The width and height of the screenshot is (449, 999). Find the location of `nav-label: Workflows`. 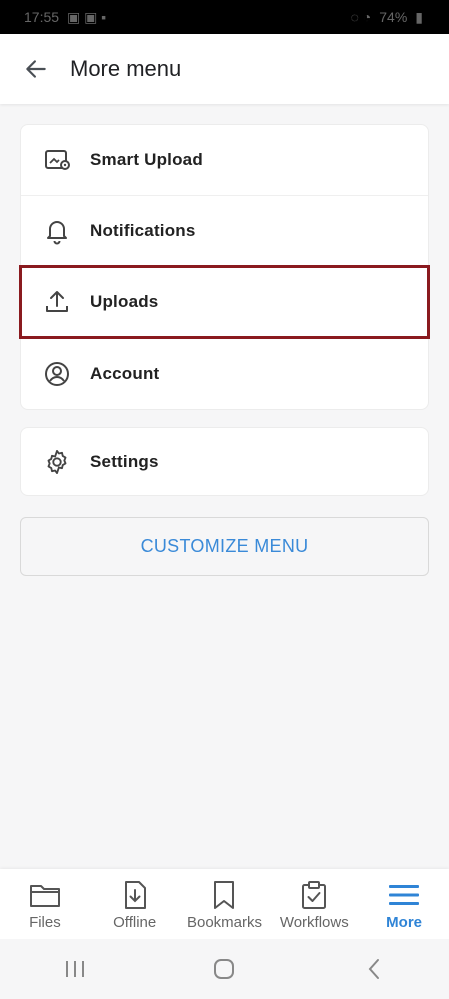

nav-label: Workflows is located at coordinates (314, 922).